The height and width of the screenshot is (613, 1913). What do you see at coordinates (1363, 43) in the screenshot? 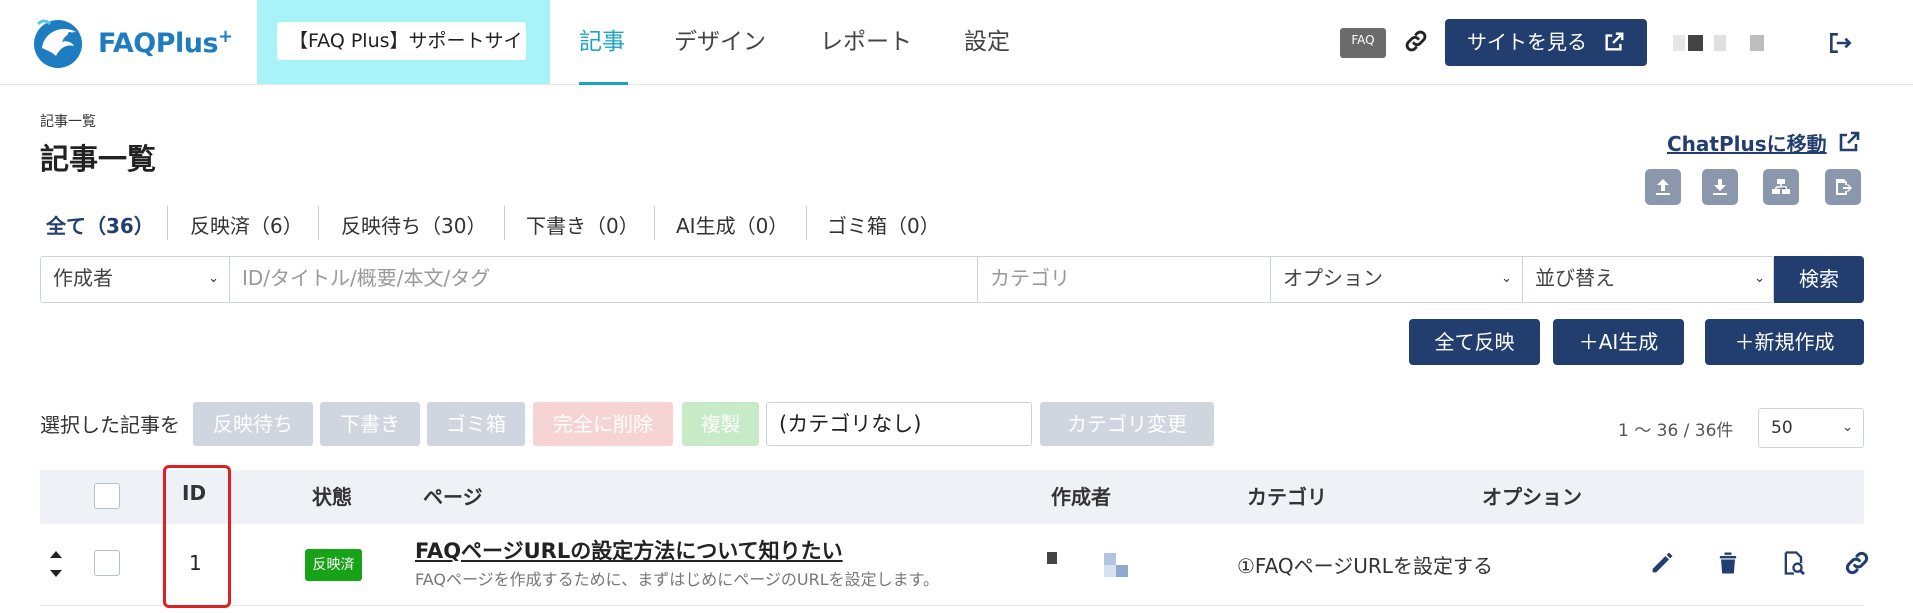
I see `faq-icon: FAQ` at bounding box center [1363, 43].